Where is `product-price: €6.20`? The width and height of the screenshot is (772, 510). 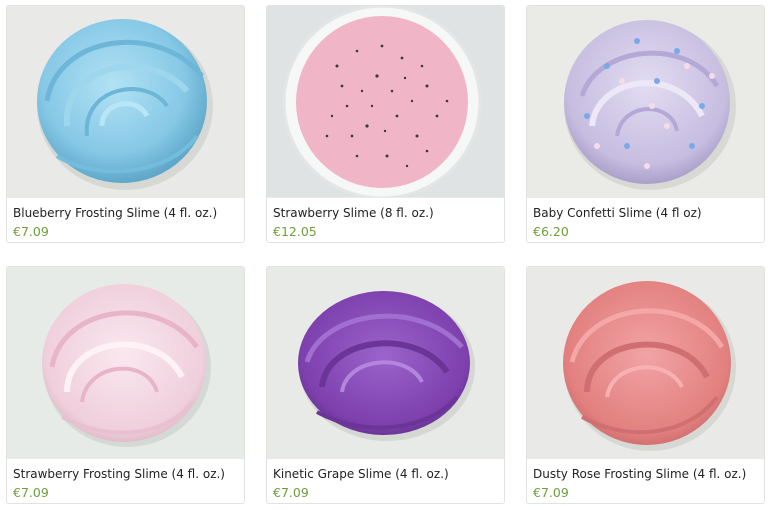
product-price: €6.20 is located at coordinates (551, 231).